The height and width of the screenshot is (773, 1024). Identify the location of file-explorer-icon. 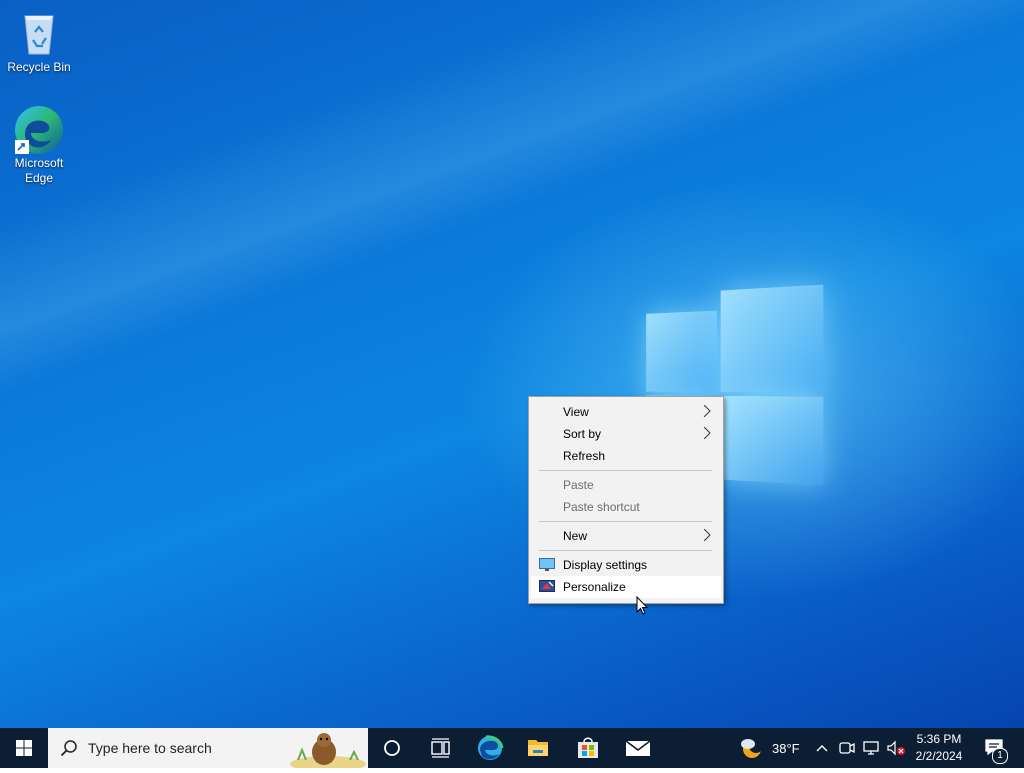
(538, 748).